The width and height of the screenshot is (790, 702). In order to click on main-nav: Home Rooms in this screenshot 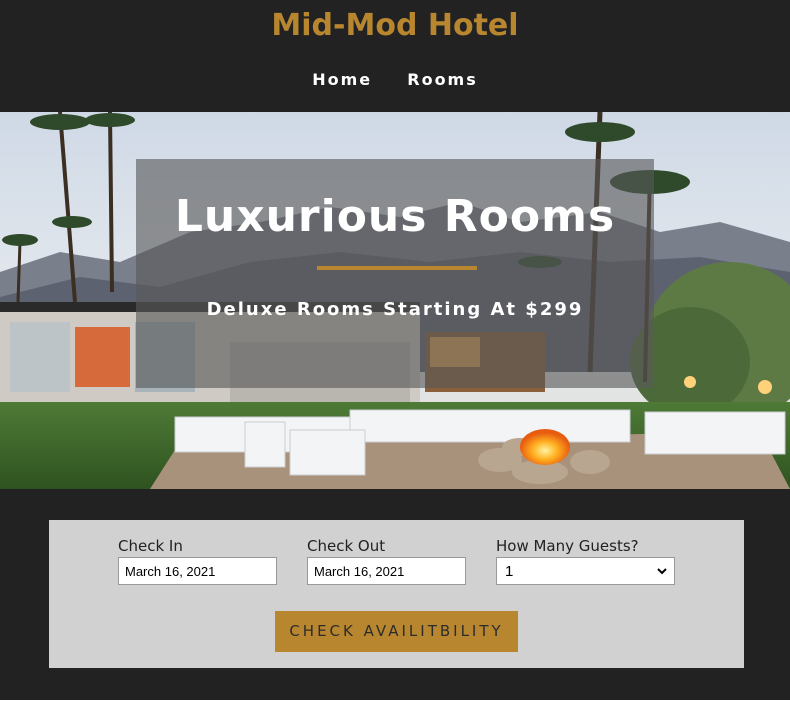, I will do `click(395, 79)`.